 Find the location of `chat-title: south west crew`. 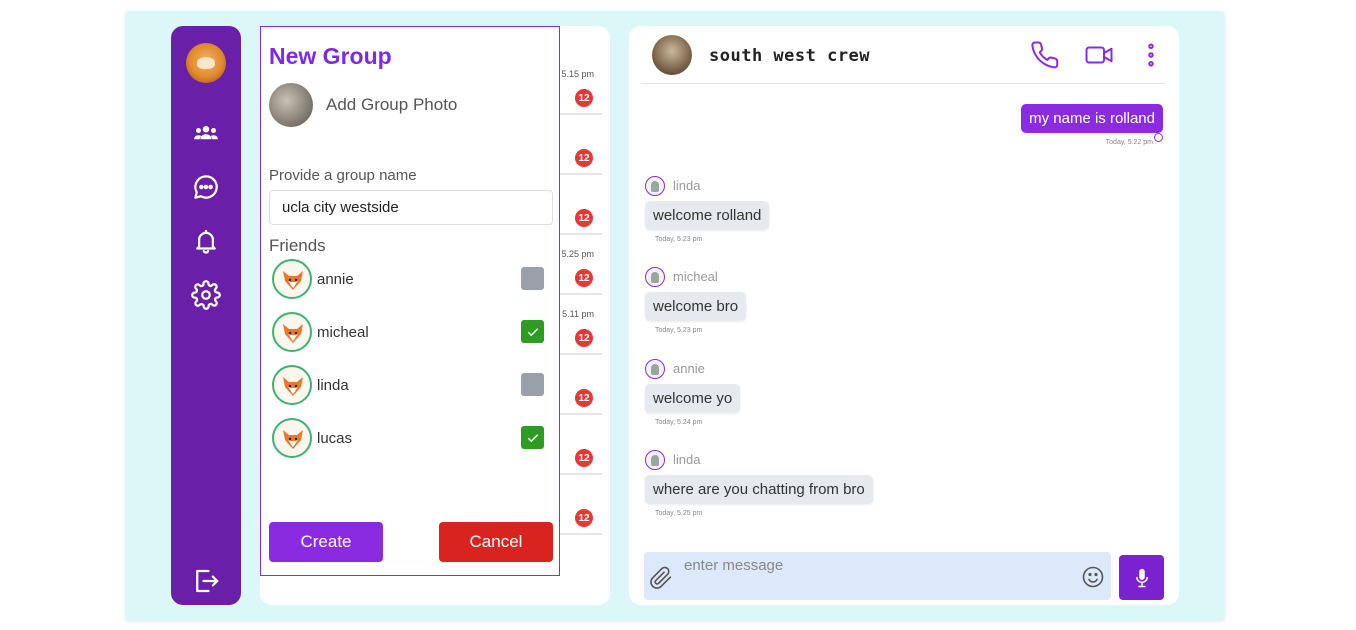

chat-title: south west crew is located at coordinates (790, 56).